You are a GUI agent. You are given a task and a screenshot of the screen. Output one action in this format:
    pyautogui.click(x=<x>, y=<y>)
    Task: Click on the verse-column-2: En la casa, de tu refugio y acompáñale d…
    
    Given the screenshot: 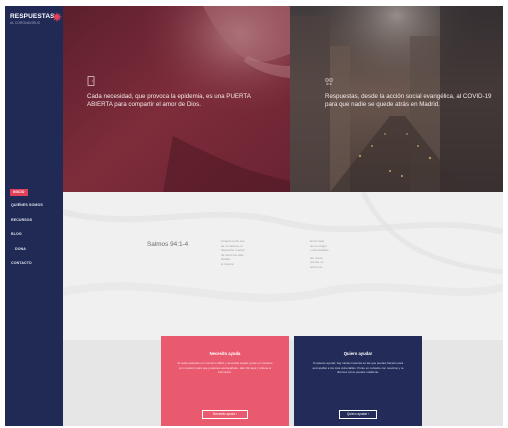 What is the action you would take?
    pyautogui.click(x=319, y=254)
    